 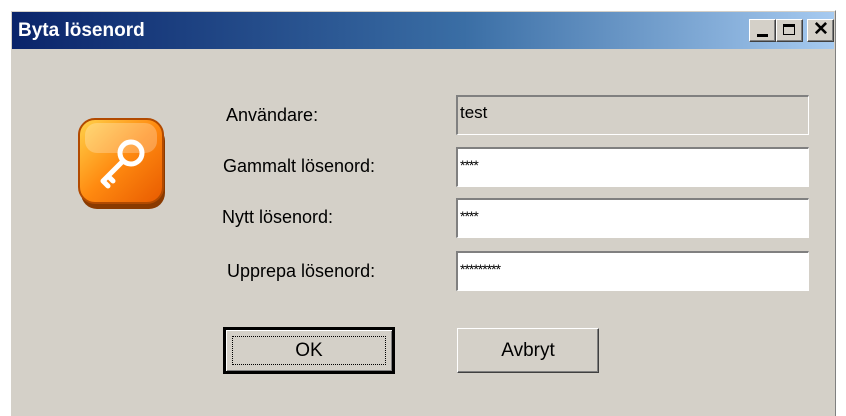 I want to click on maximize-icon, so click(x=789, y=29).